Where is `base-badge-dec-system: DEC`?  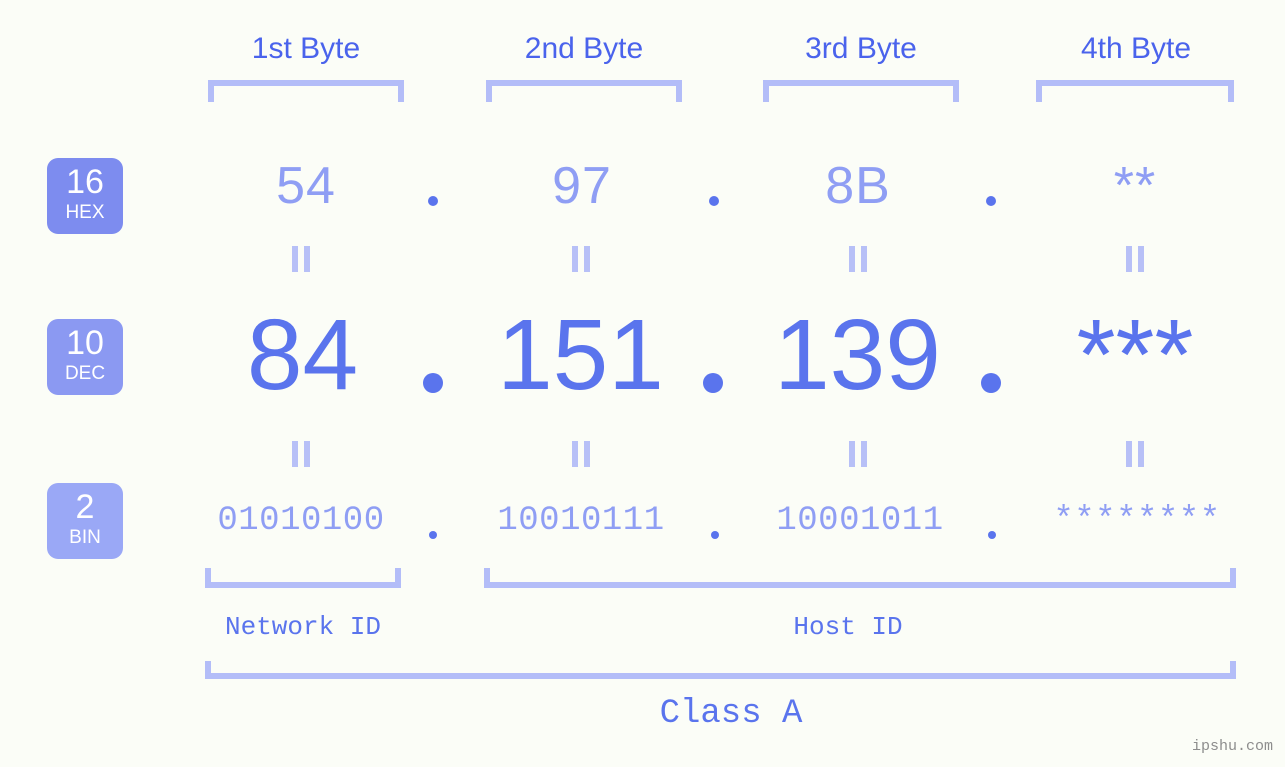
base-badge-dec-system: DEC is located at coordinates (85, 373).